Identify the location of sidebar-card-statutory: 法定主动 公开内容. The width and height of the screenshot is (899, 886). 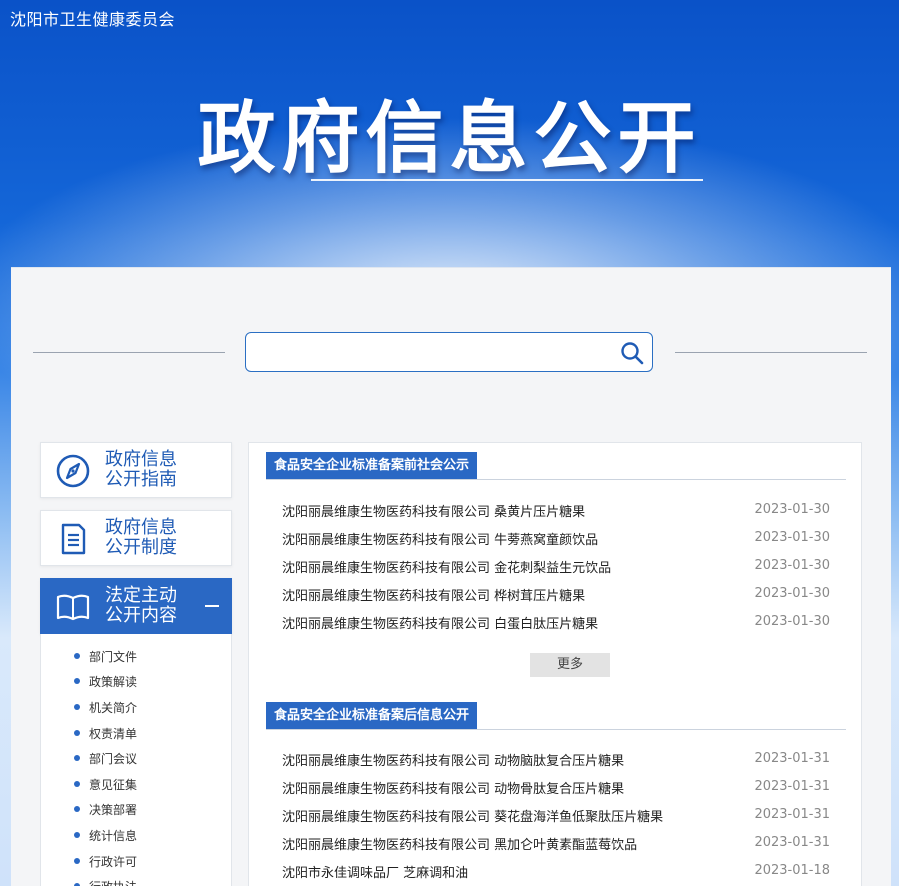
(136, 606).